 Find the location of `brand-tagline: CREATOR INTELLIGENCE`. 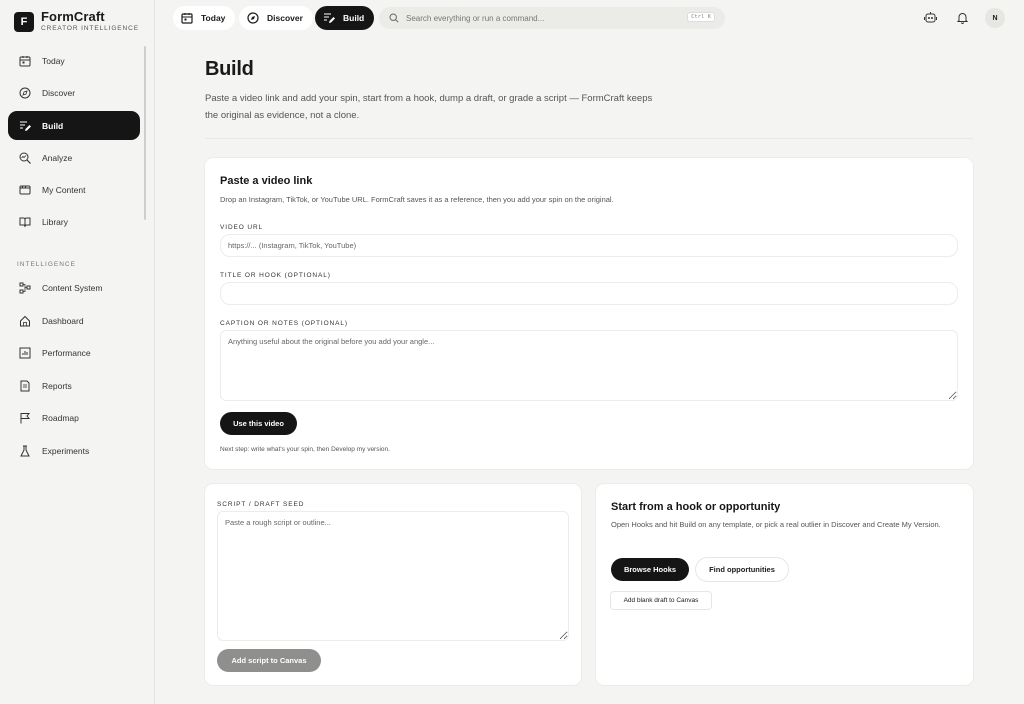

brand-tagline: CREATOR INTELLIGENCE is located at coordinates (90, 28).